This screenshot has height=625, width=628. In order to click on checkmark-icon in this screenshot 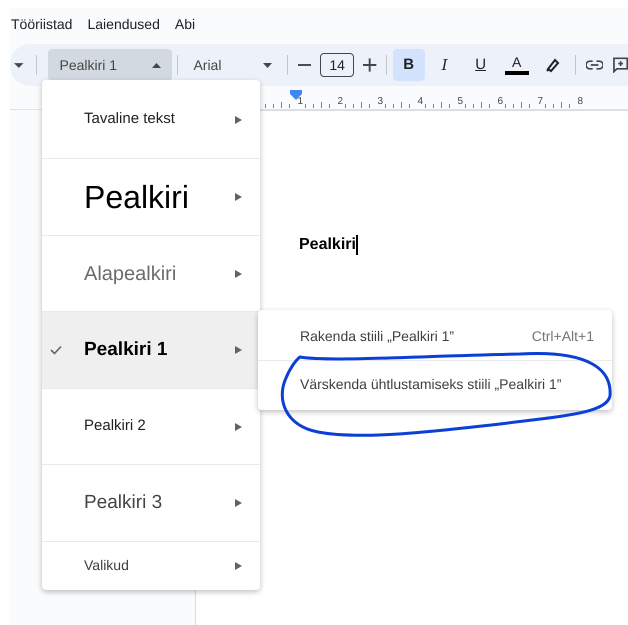, I will do `click(56, 350)`.